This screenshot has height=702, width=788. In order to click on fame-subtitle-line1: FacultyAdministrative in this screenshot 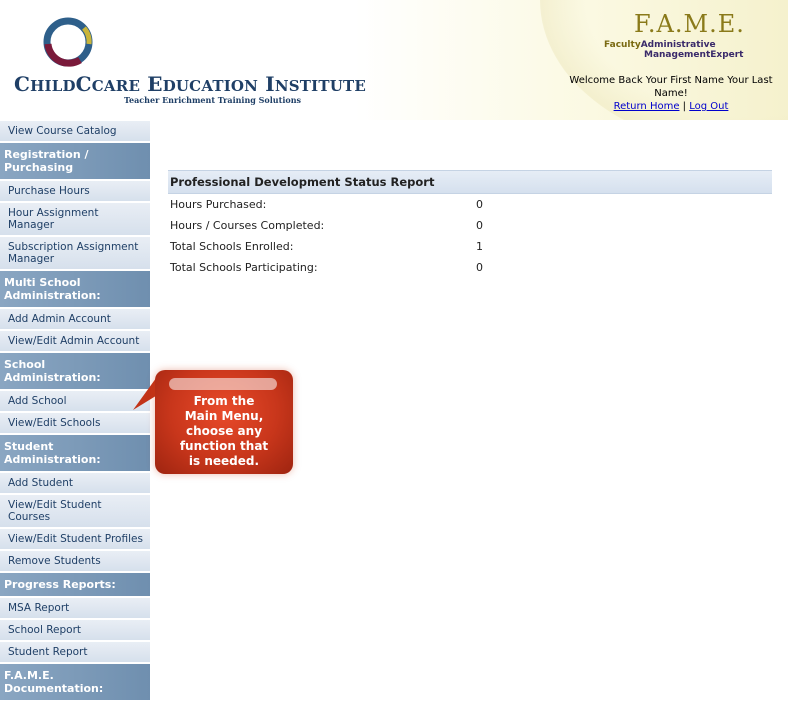, I will do `click(660, 45)`.